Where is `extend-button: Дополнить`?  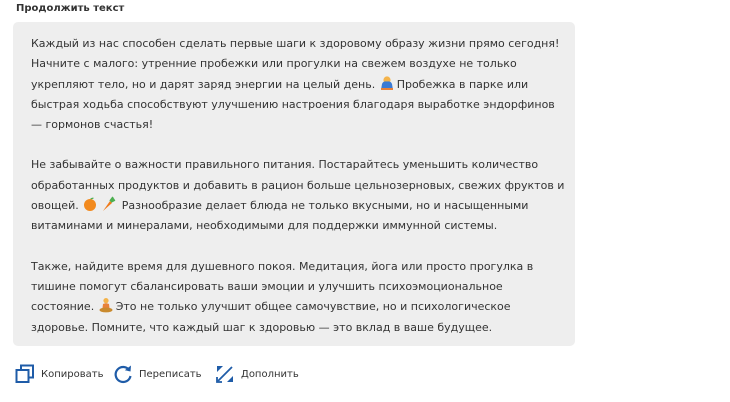 extend-button: Дополнить is located at coordinates (256, 374).